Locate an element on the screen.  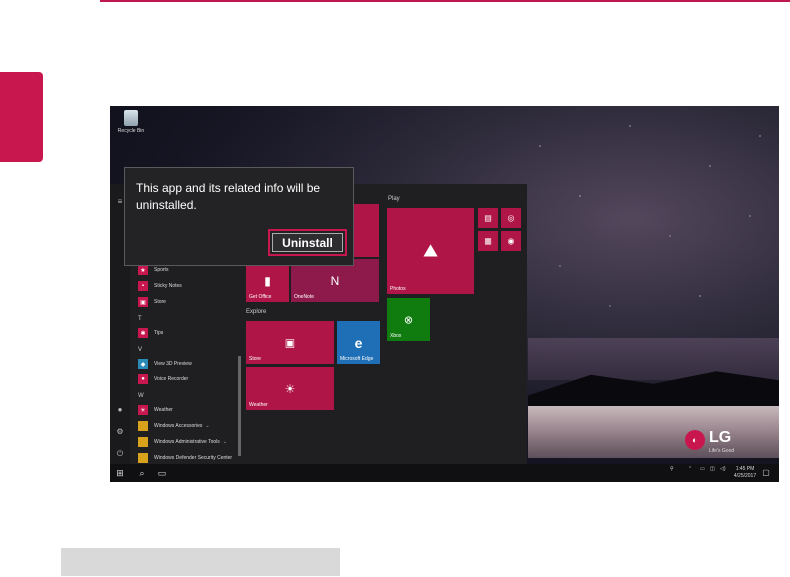
volume-icon: ◁) is located at coordinates (723, 469).